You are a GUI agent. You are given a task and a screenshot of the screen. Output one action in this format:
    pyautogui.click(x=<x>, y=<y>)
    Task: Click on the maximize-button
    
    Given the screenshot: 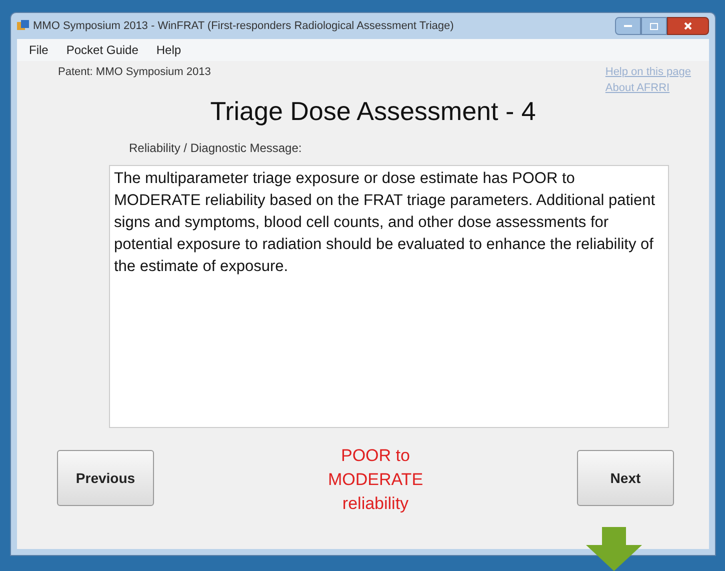 What is the action you would take?
    pyautogui.click(x=654, y=26)
    